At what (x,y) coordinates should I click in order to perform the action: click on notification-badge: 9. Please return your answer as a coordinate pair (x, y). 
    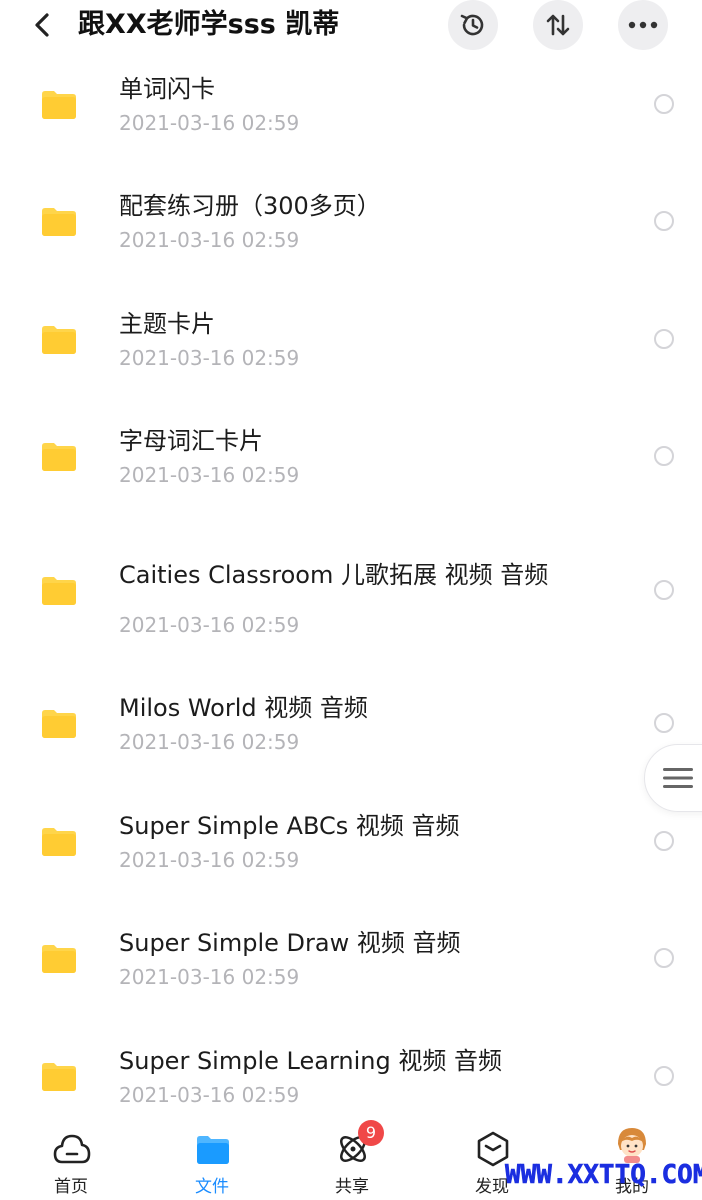
    Looking at the image, I should click on (371, 1133).